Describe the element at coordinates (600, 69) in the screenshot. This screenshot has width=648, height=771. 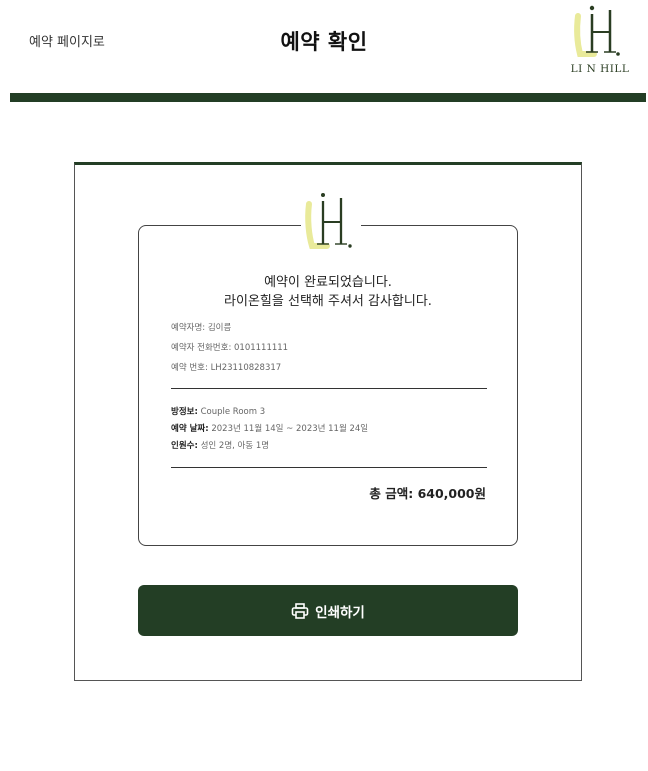
I see `brand-name: LI N HILL` at that location.